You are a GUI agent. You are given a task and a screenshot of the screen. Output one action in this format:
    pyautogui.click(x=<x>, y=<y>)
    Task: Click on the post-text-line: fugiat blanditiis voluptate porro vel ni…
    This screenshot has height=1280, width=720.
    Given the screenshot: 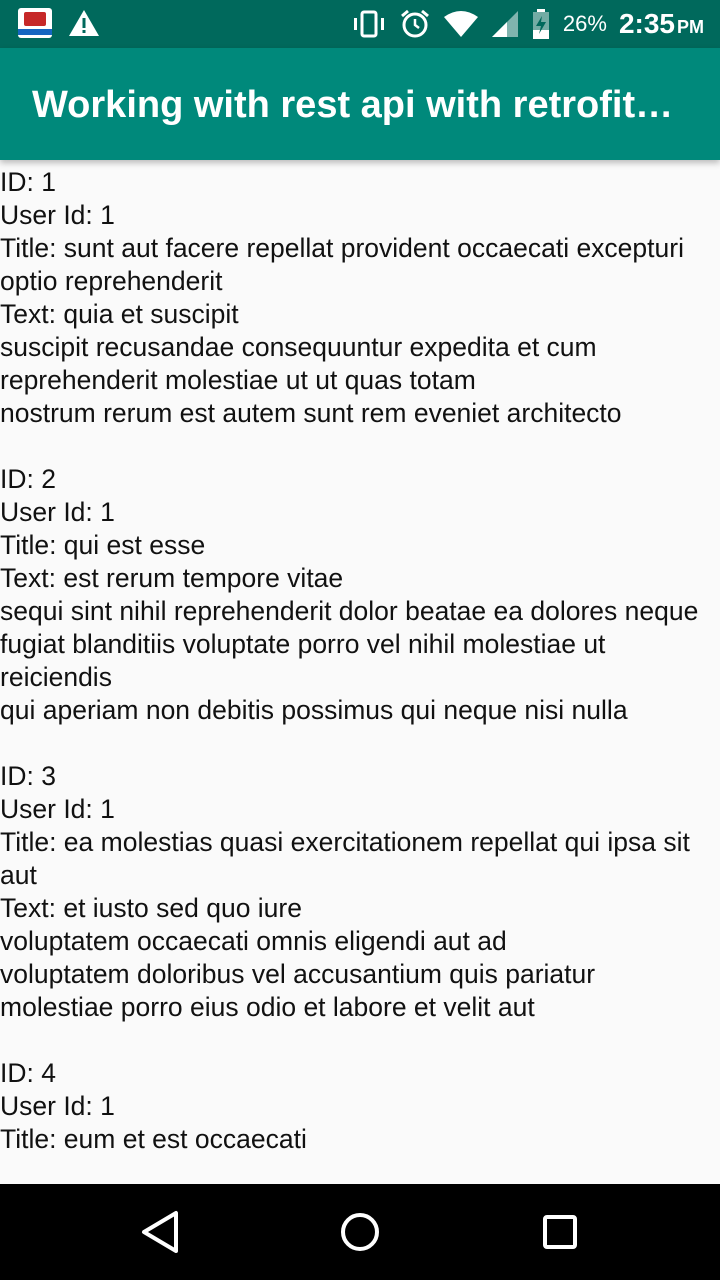 What is the action you would take?
    pyautogui.click(x=303, y=660)
    